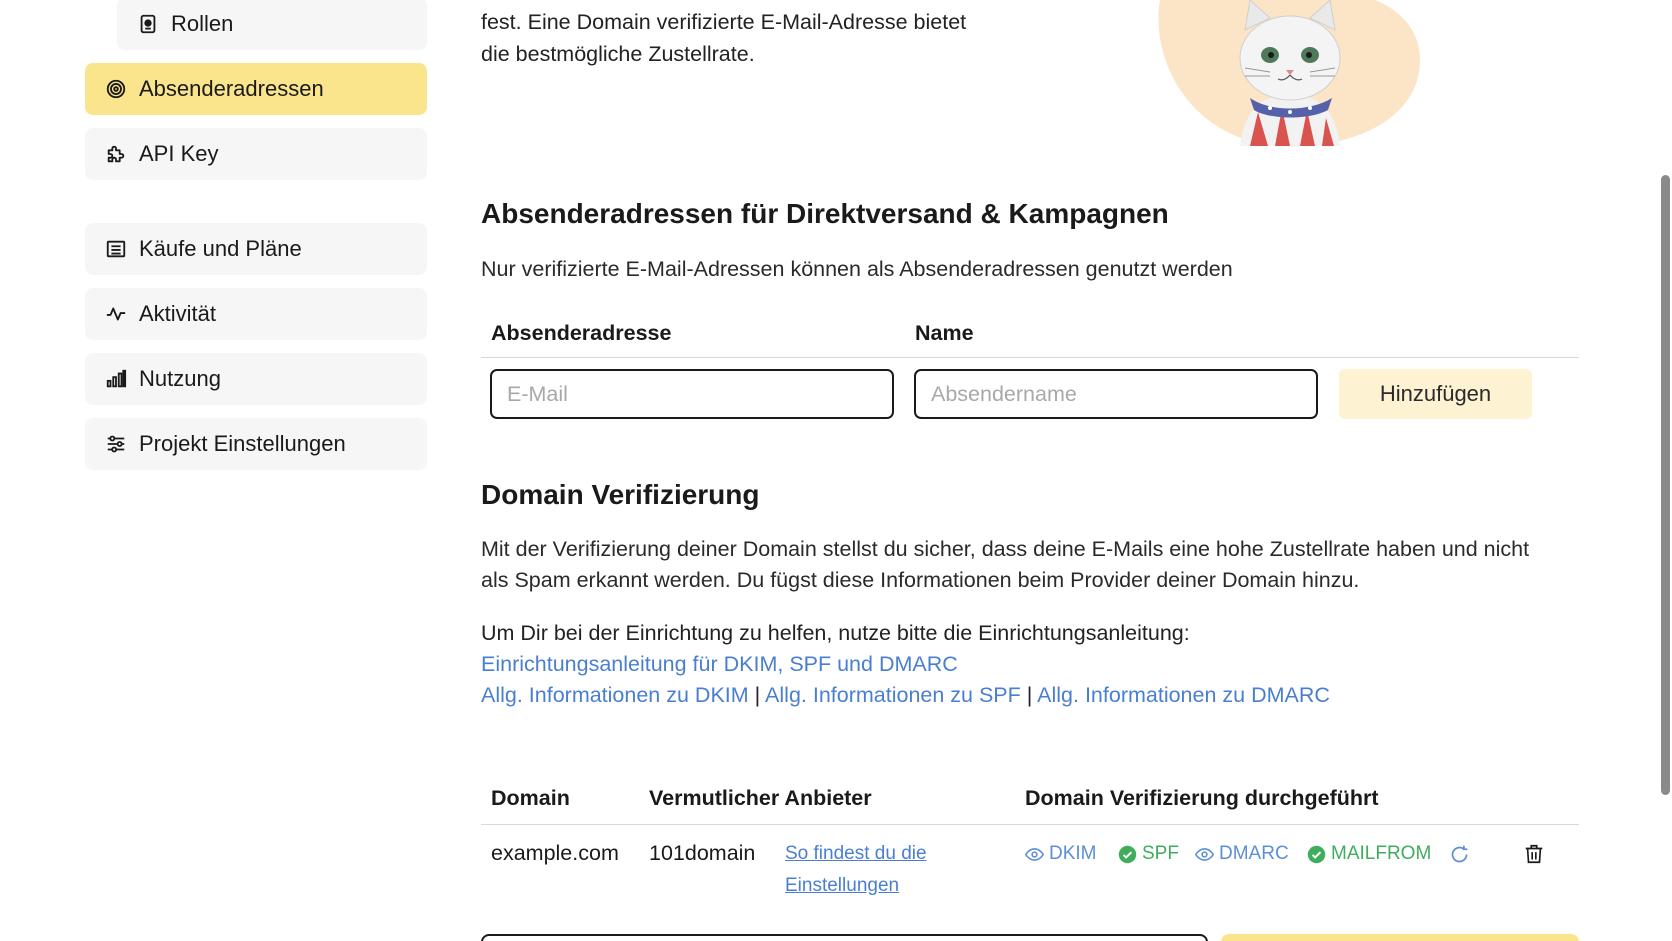  What do you see at coordinates (1116, 394) in the screenshot?
I see `sender-name-input` at bounding box center [1116, 394].